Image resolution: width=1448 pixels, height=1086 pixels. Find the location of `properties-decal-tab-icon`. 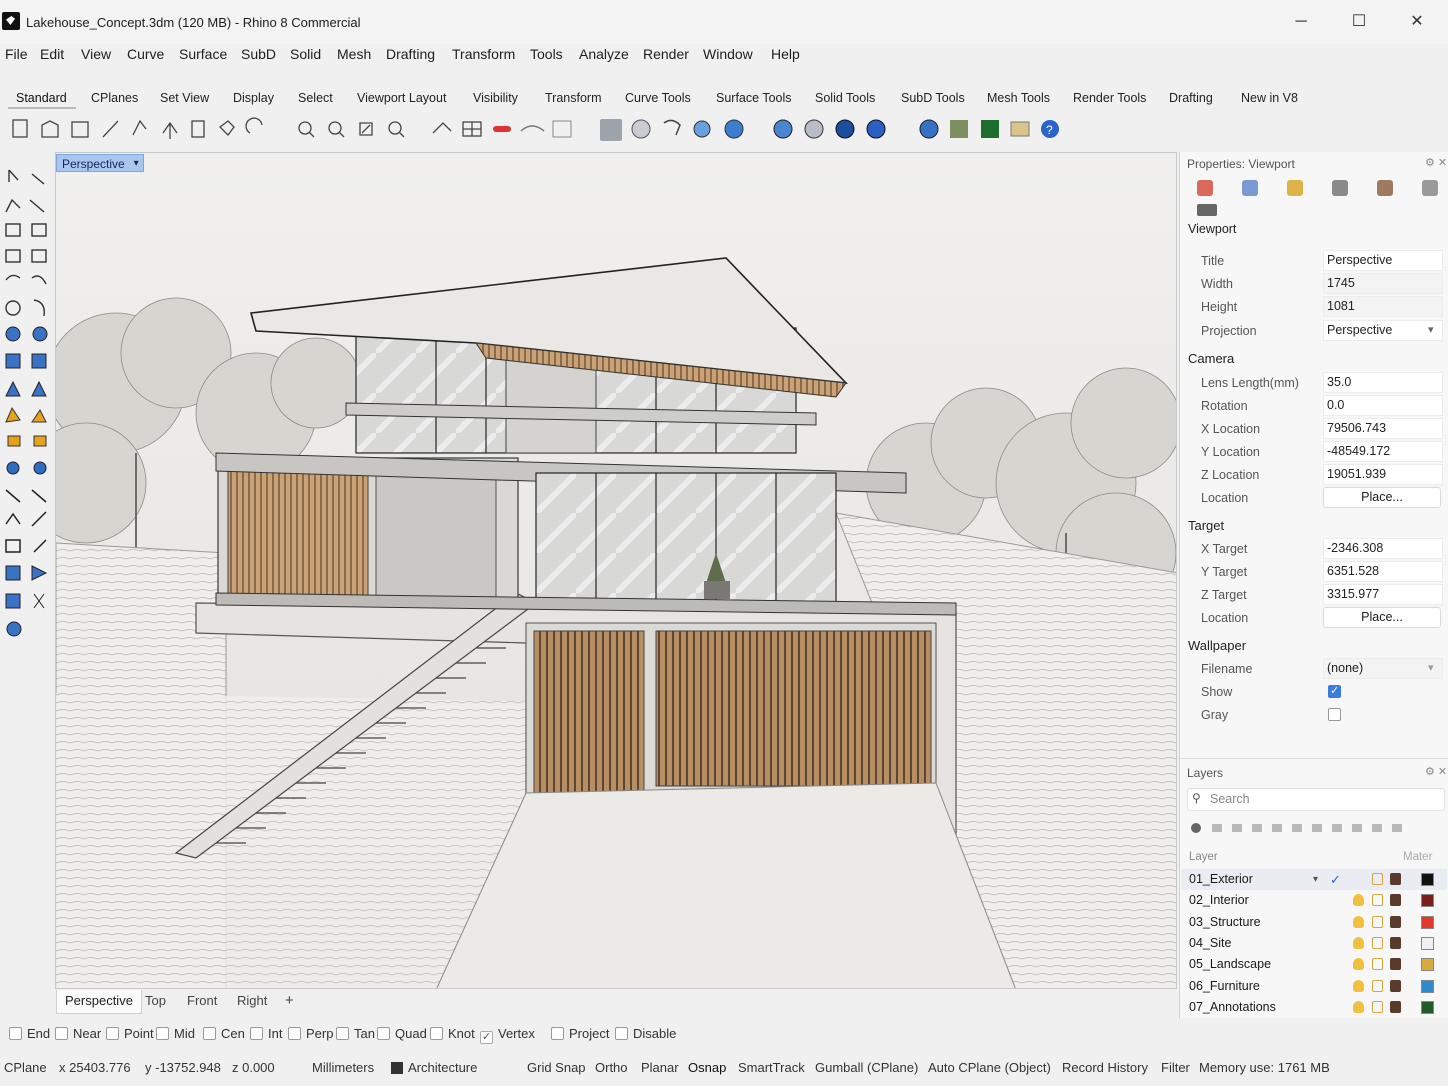

properties-decal-tab-icon is located at coordinates (1385, 188).